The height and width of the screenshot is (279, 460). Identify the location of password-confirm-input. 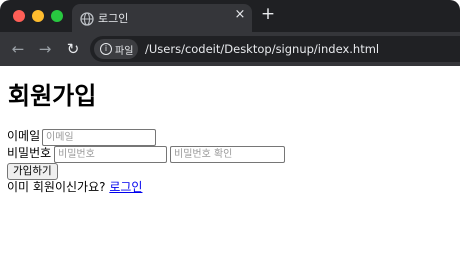
(227, 154).